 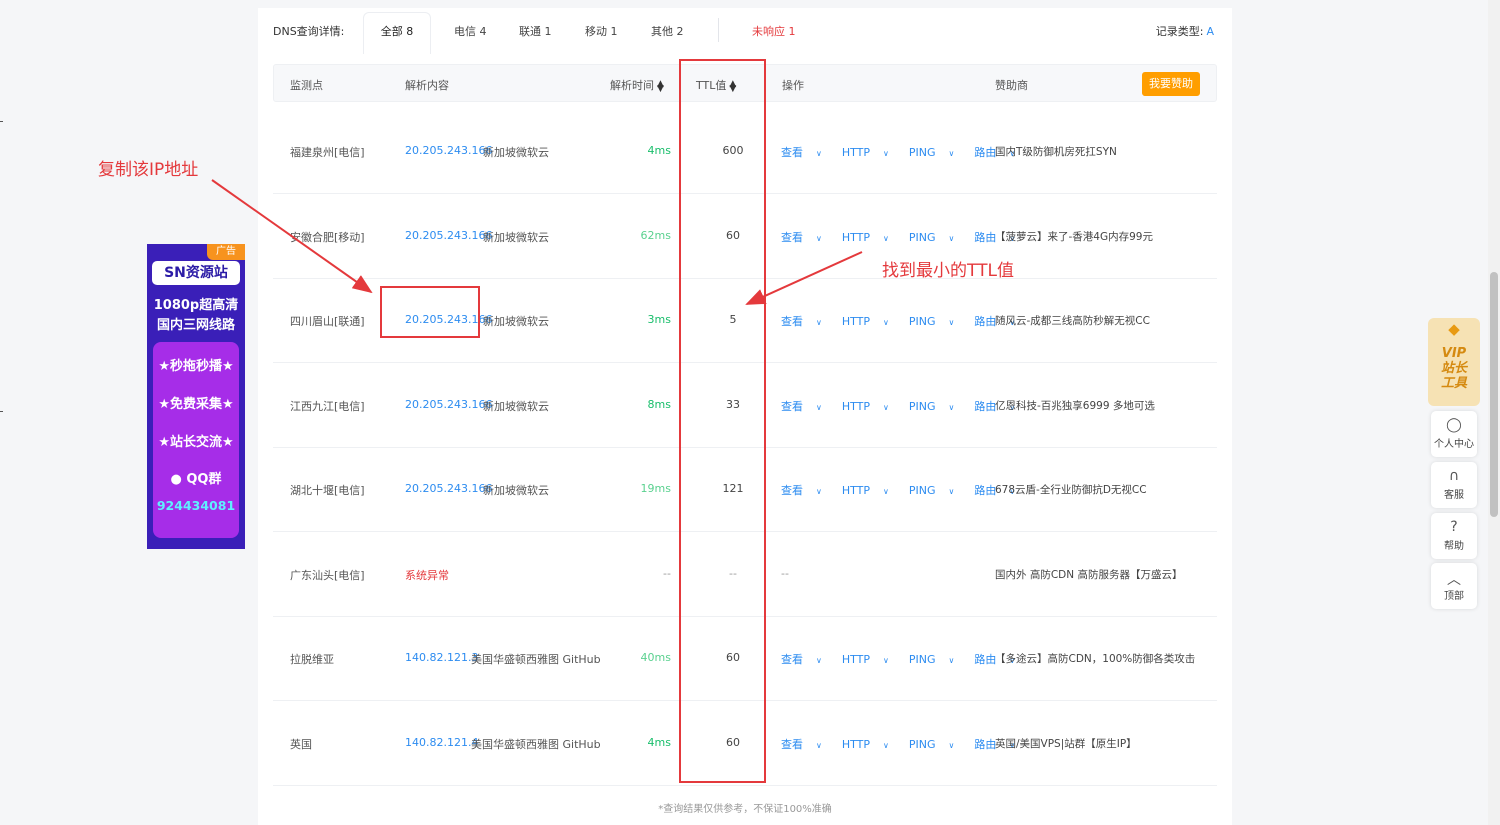 I want to click on row-sponsor: 国内外 高防CDN 高防服务器【万盛云】, so click(x=1088, y=574).